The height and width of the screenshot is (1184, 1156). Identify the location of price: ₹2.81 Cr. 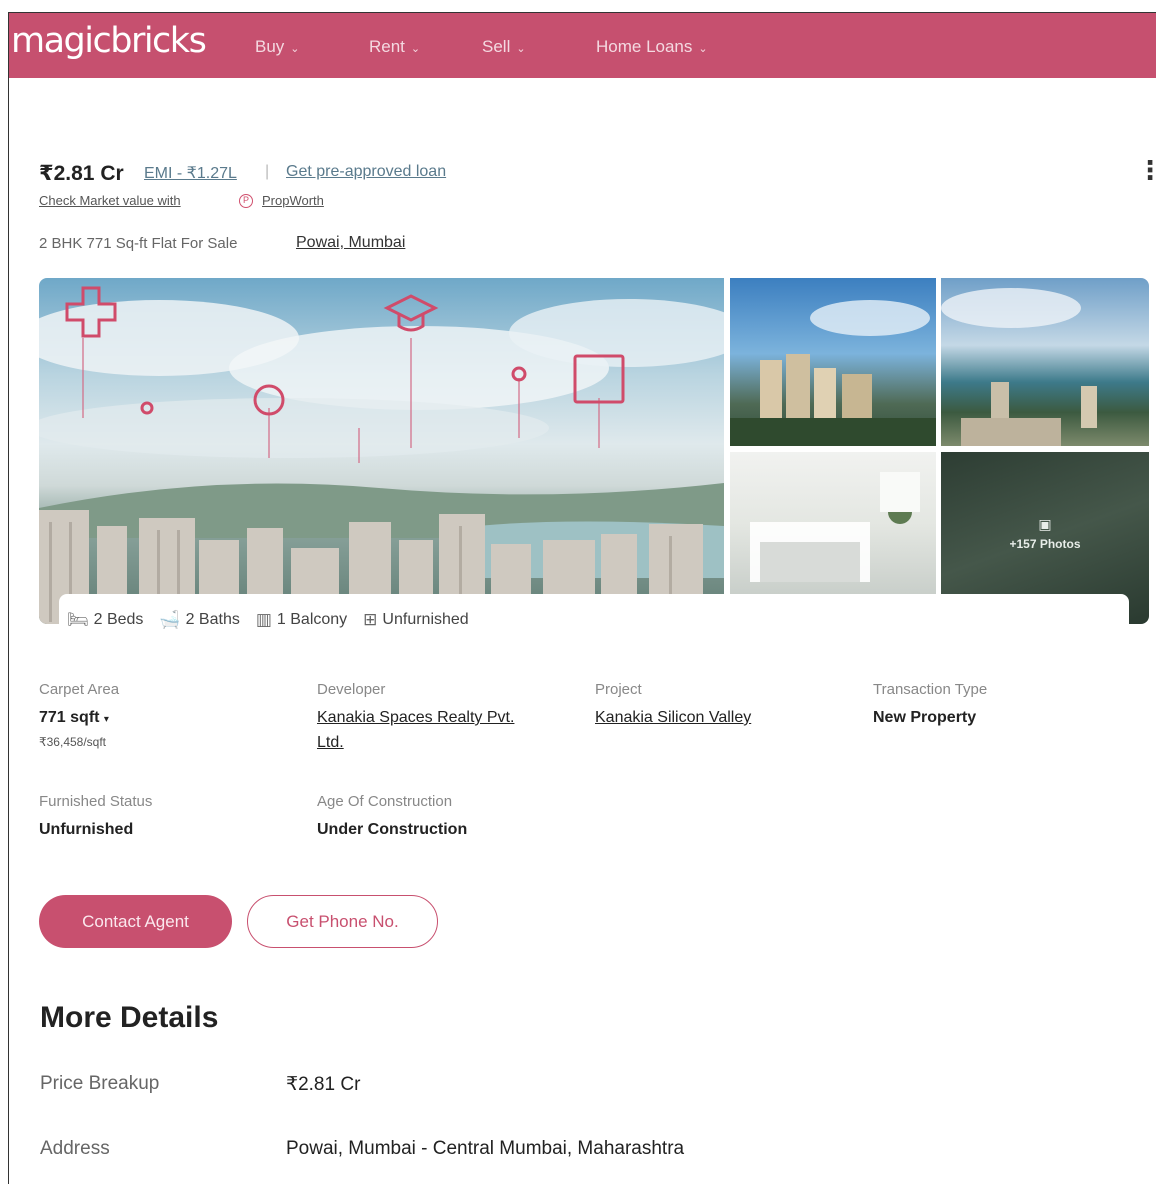
(81, 173).